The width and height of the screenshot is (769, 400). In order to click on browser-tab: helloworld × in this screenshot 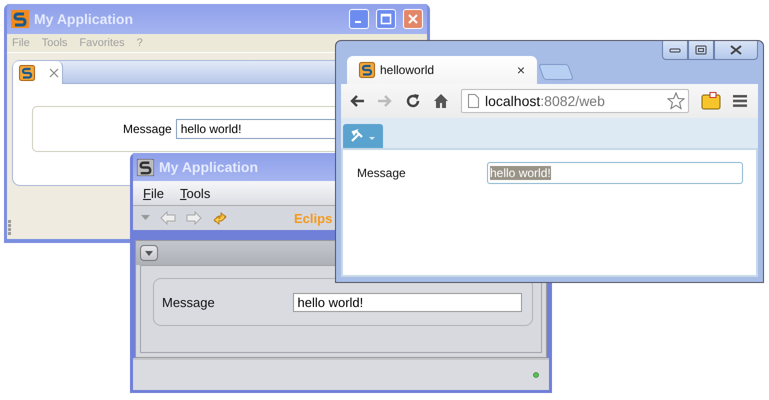, I will do `click(442, 70)`.